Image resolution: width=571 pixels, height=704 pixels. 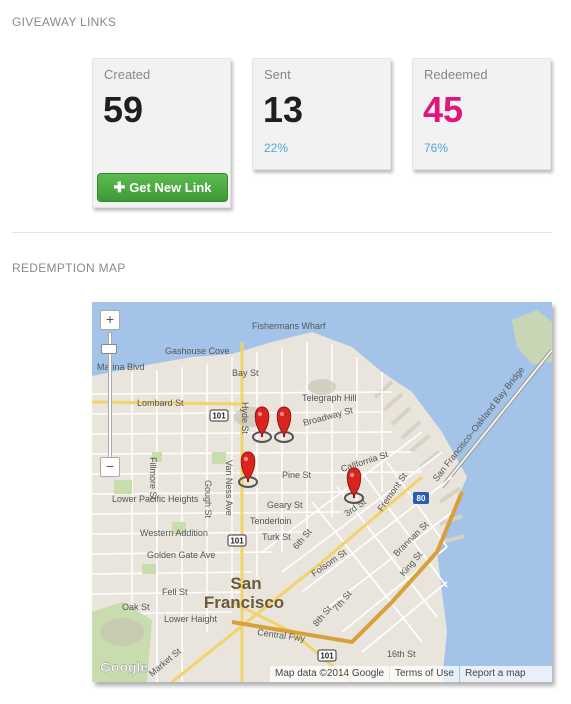 What do you see at coordinates (161, 133) in the screenshot?
I see `created-stat-card: Created 59 ✚ Get New Link` at bounding box center [161, 133].